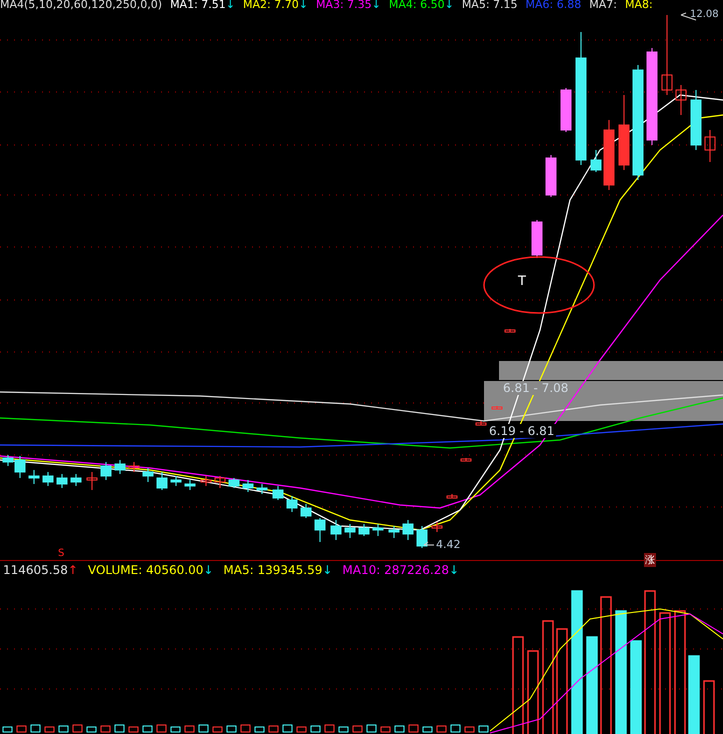  I want to click on ma-value: MA4: 6.50↓, so click(421, 5).